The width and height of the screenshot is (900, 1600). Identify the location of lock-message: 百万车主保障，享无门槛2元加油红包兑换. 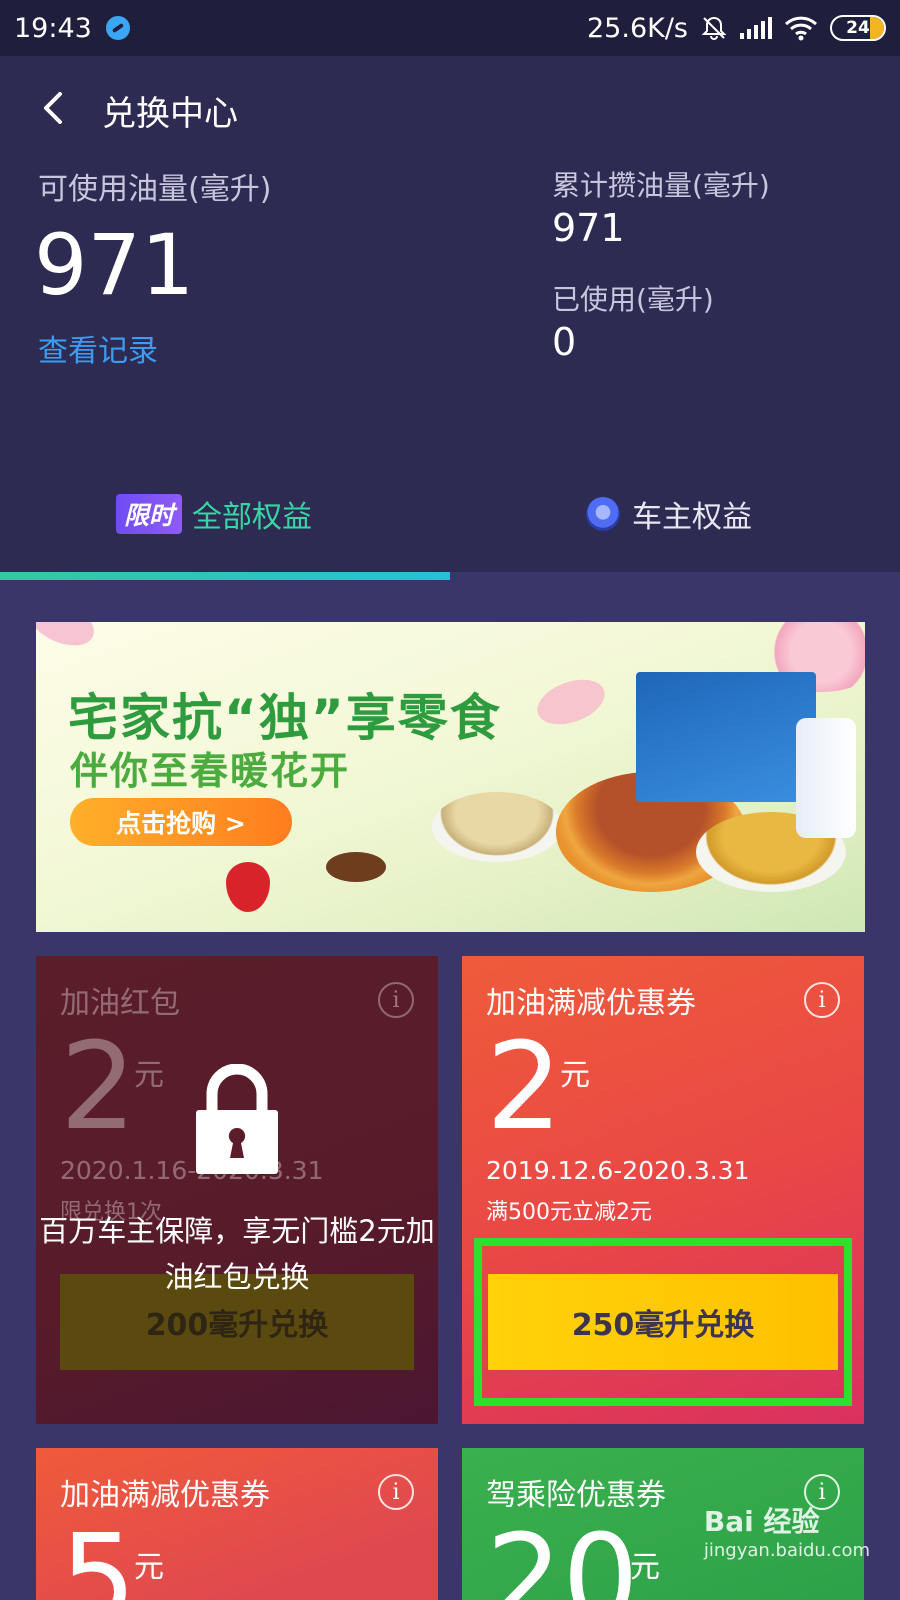
(237, 1254).